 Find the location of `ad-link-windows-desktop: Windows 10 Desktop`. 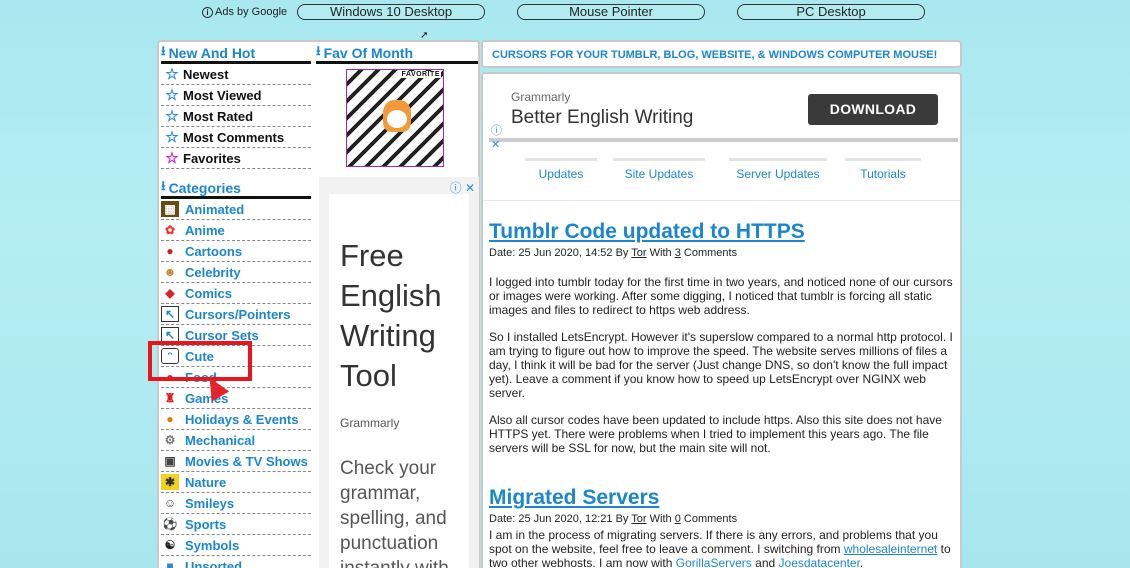

ad-link-windows-desktop: Windows 10 Desktop is located at coordinates (391, 12).